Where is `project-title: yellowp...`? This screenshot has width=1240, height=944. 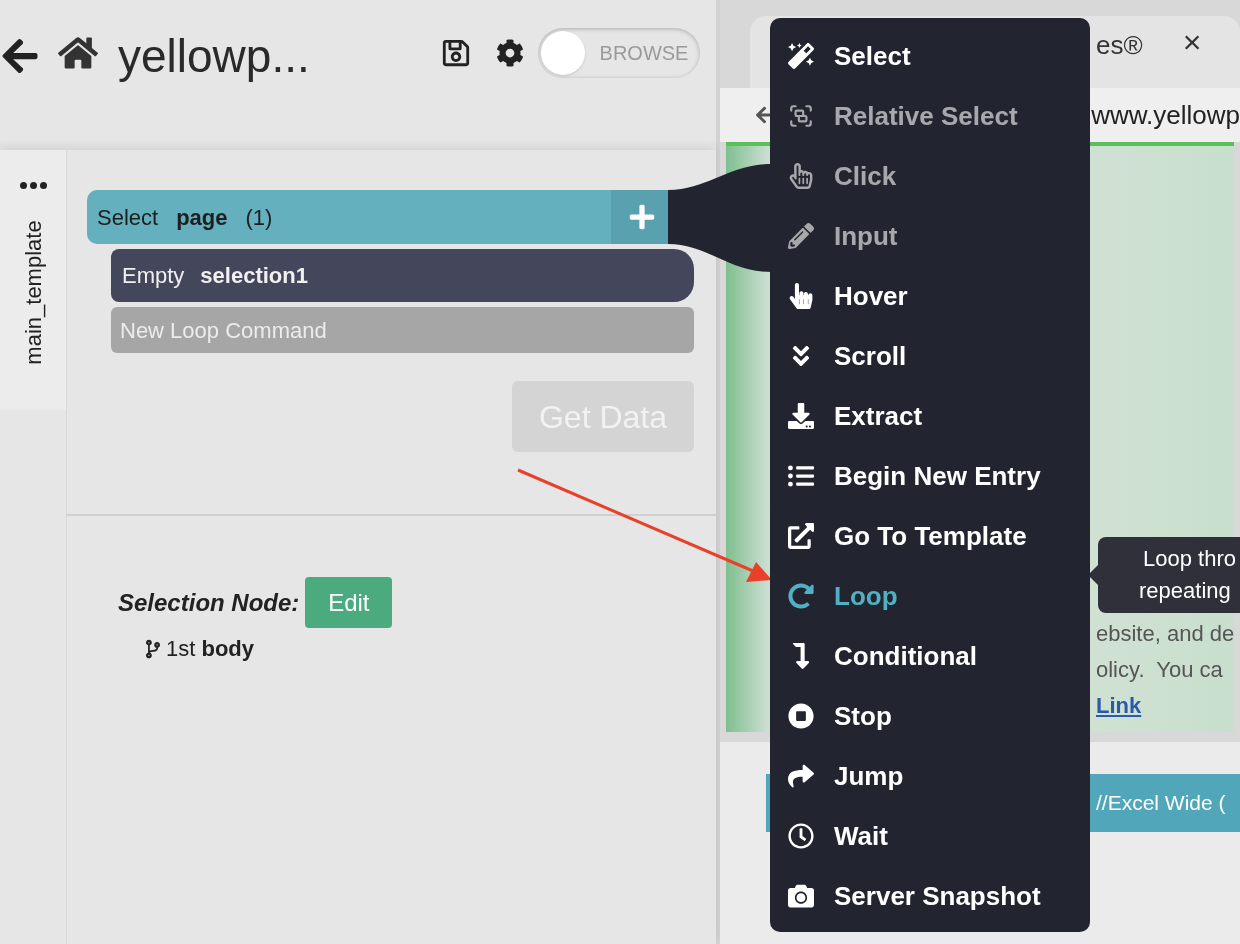
project-title: yellowp... is located at coordinates (214, 56).